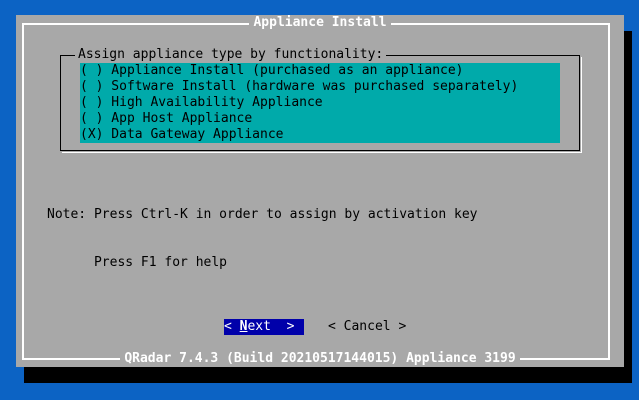 Image resolution: width=639 pixels, height=400 pixels. Describe the element at coordinates (137, 262) in the screenshot. I see `note-f1-help: Press F1 for help` at that location.